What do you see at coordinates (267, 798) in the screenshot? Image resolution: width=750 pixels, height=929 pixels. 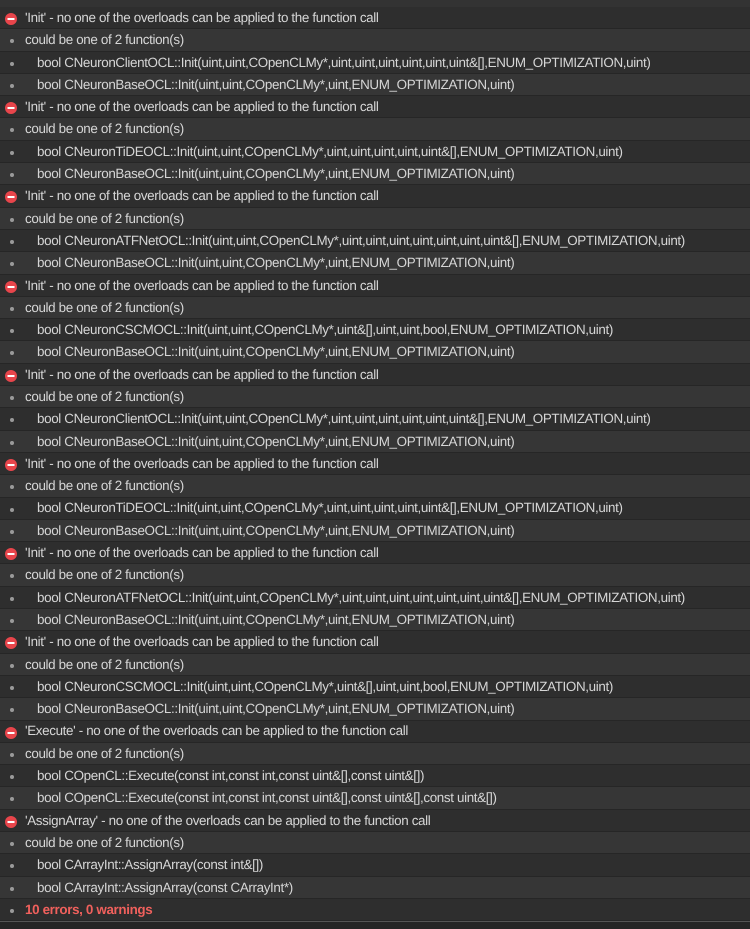 I see `message-text: bool COpenCL::Execute(const int,const int,const uint&[],const uint&[],const uint&[])` at bounding box center [267, 798].